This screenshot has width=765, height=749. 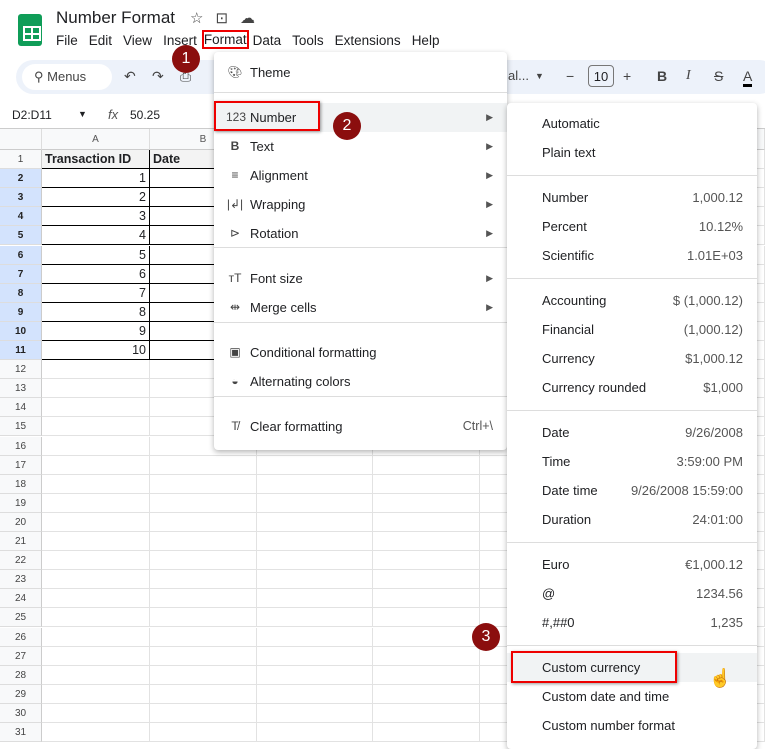 What do you see at coordinates (21, 331) in the screenshot?
I see `row-header: 10` at bounding box center [21, 331].